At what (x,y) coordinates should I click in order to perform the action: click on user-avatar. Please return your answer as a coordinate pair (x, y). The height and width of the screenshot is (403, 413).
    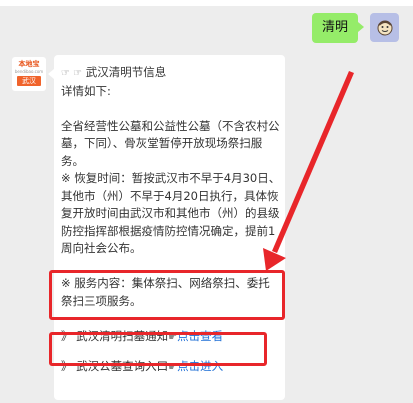
    Looking at the image, I should click on (384, 27).